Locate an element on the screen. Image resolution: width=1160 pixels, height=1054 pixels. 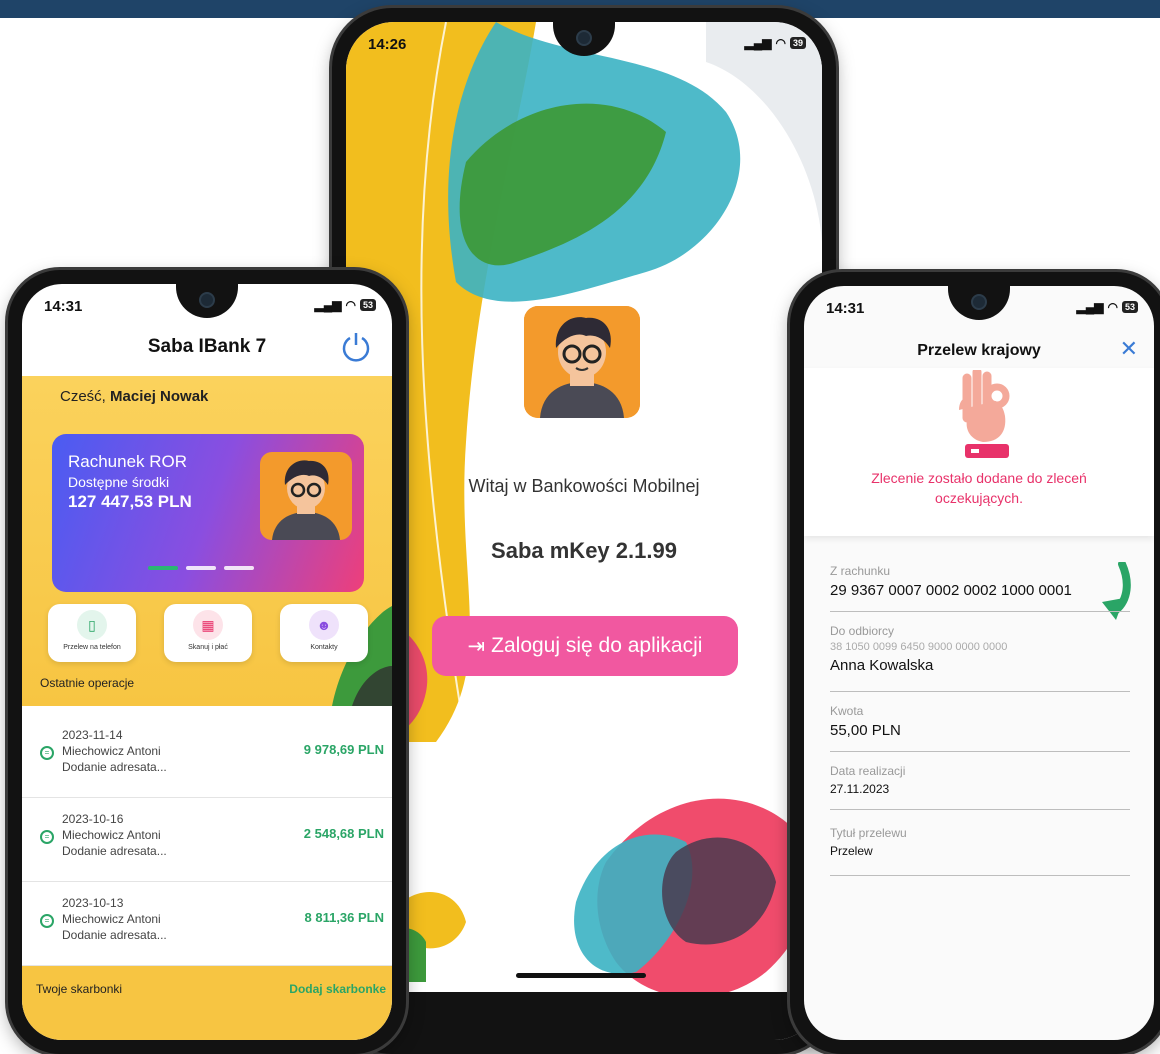
status-icons: ▂▄▆ ◠ 39 is located at coordinates (775, 43).